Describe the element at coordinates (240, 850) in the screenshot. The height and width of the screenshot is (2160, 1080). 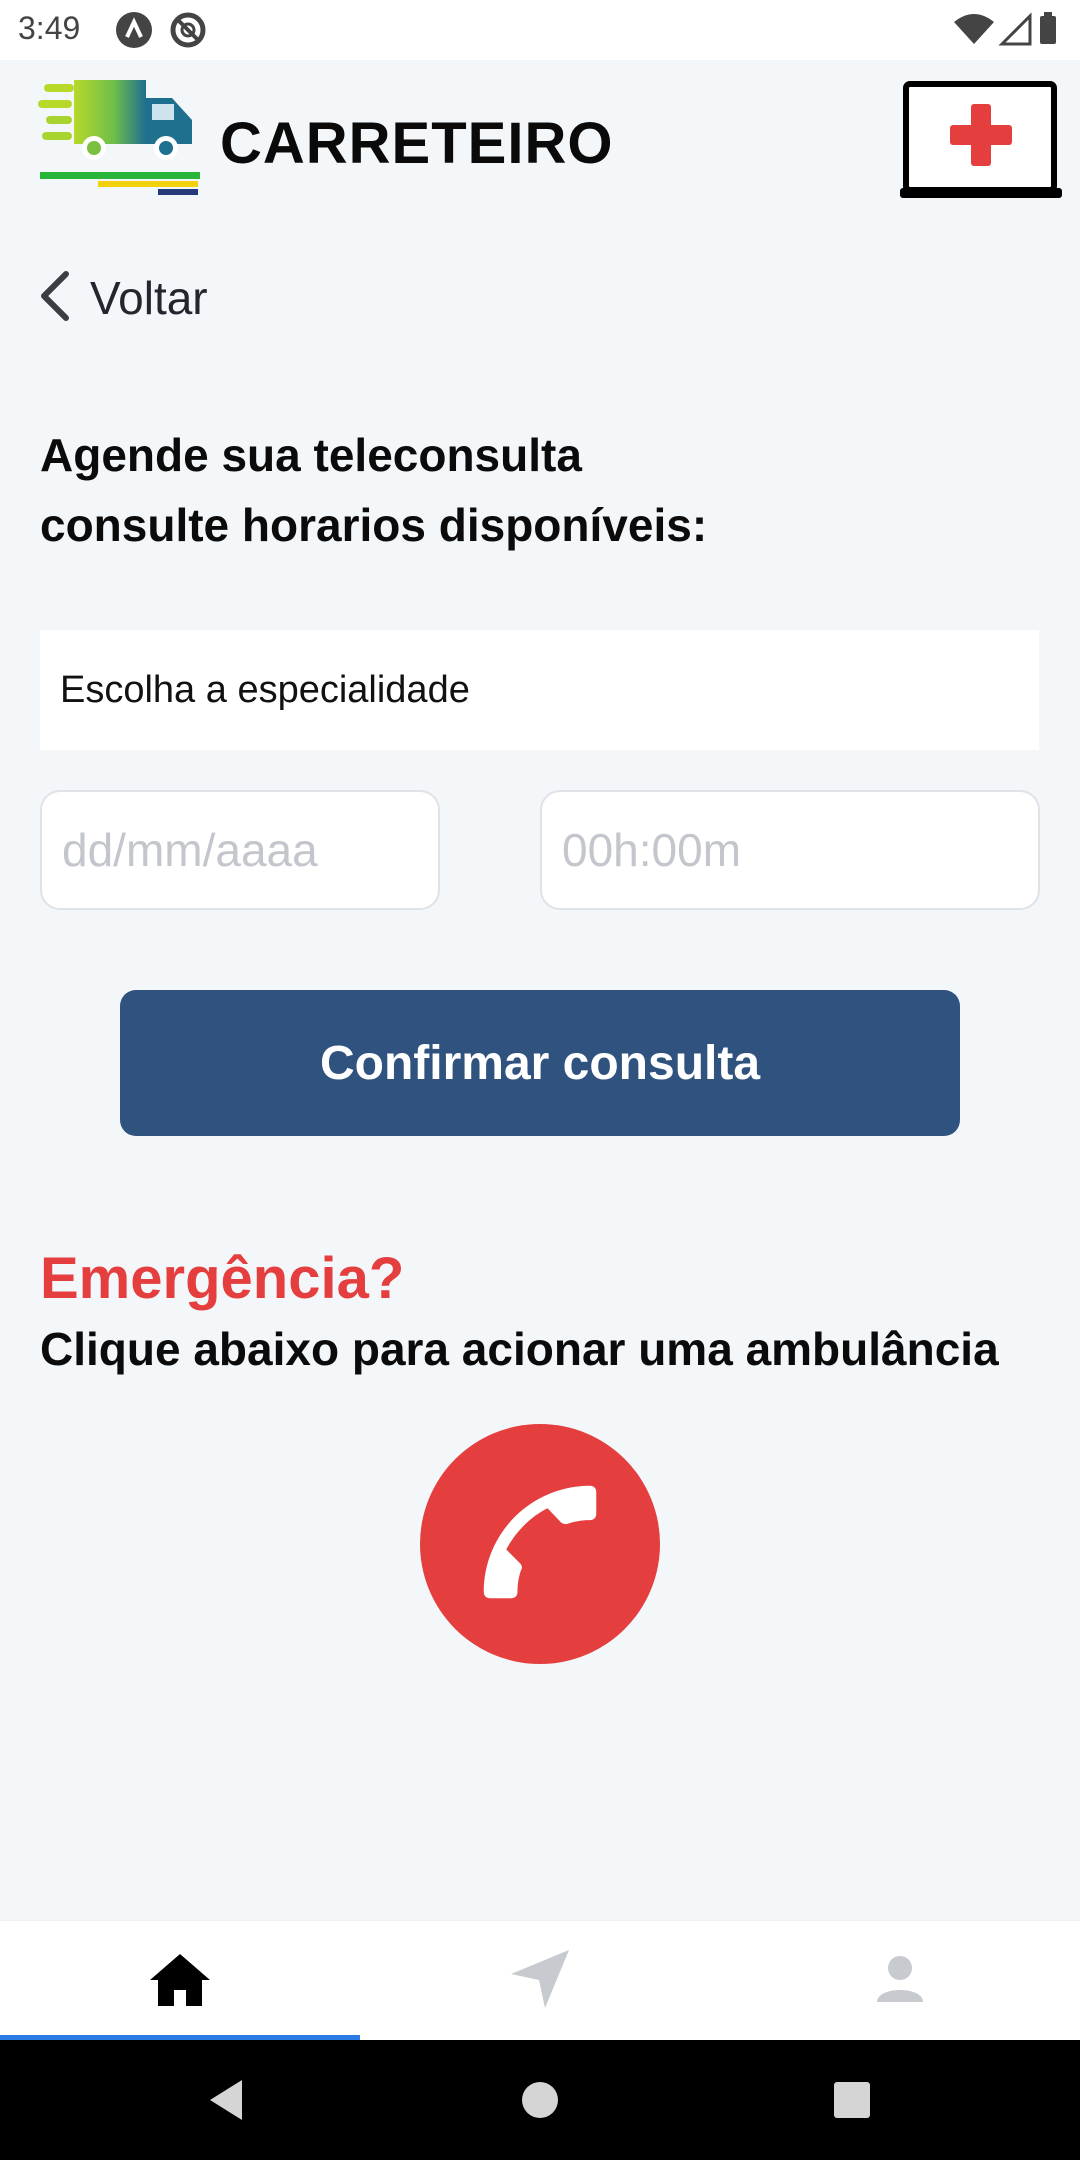
I see `date-input` at that location.